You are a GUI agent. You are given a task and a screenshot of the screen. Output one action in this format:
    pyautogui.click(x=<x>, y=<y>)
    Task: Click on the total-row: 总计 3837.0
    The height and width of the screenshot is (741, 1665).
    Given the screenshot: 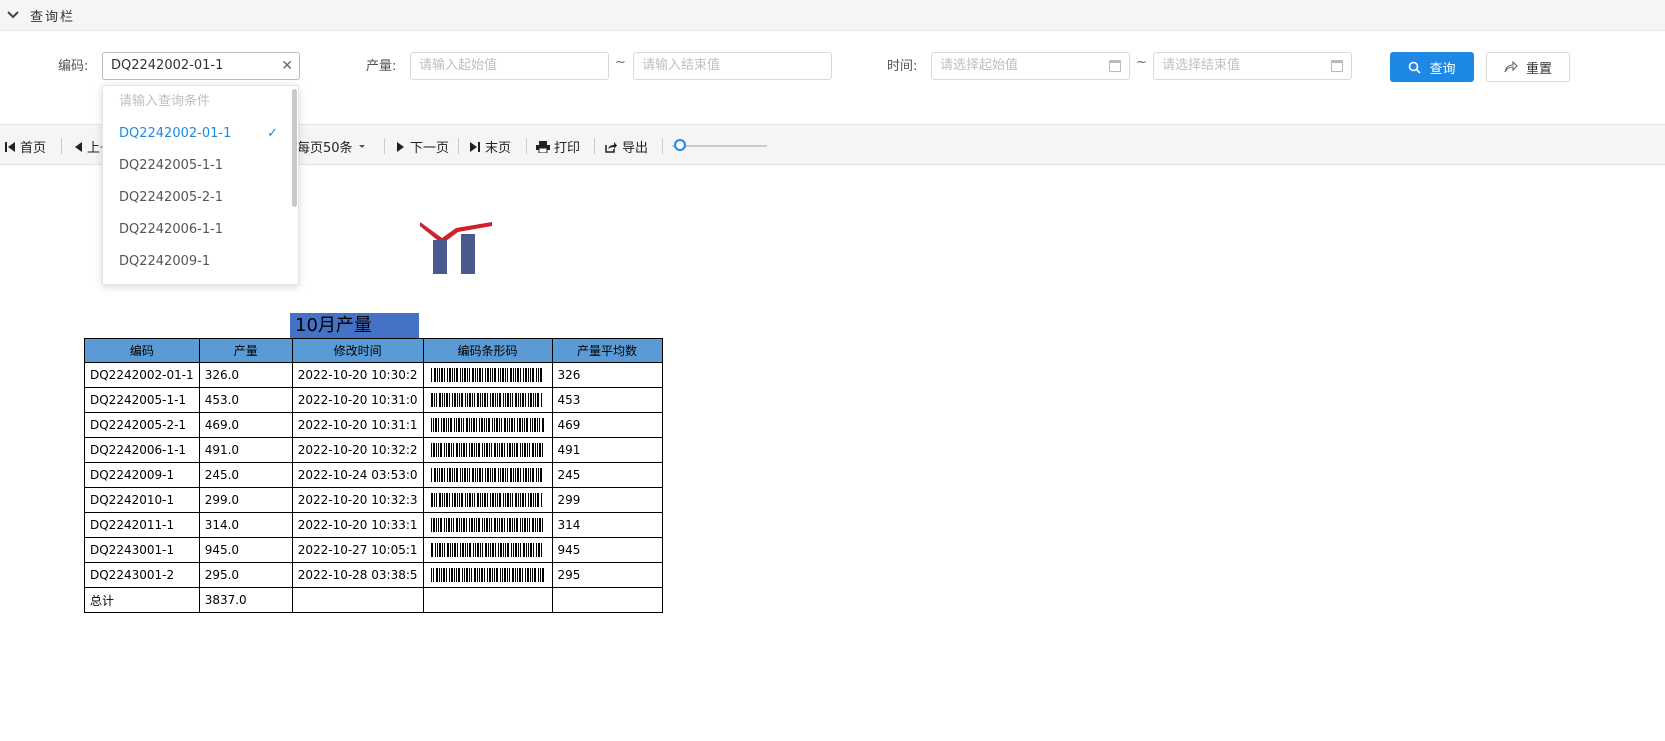 What is the action you would take?
    pyautogui.click(x=373, y=600)
    